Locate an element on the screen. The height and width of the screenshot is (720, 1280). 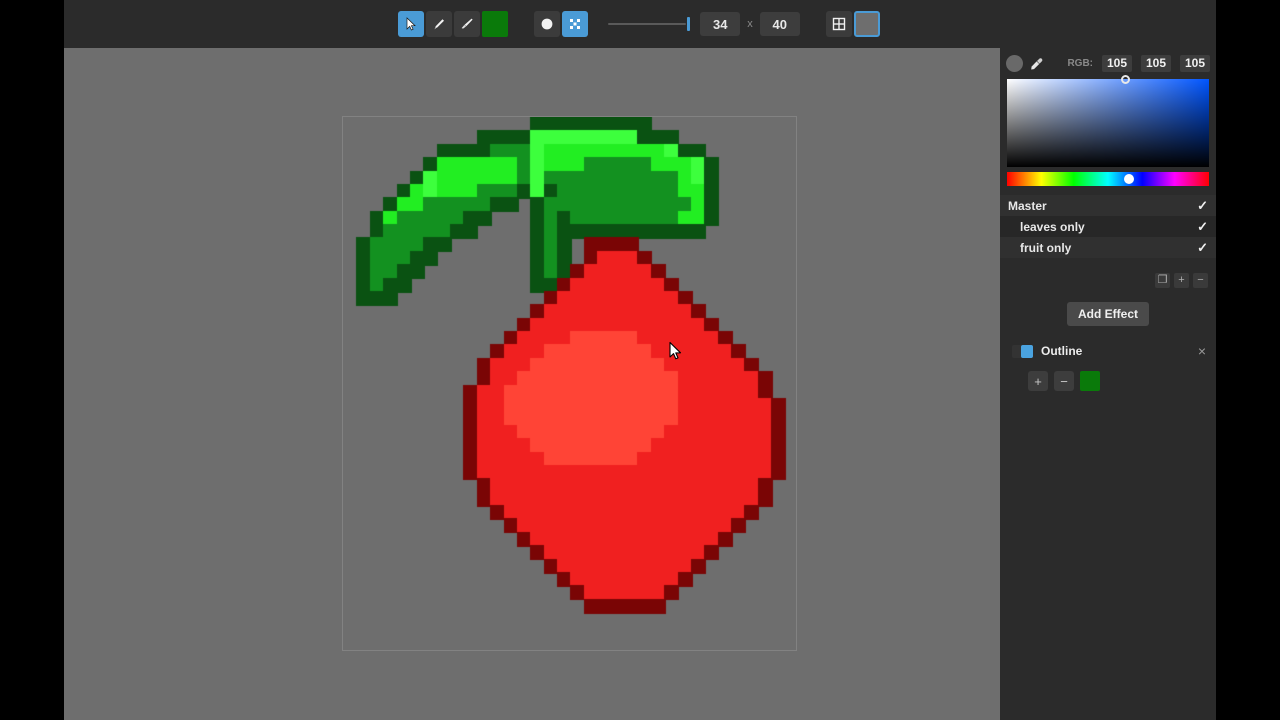
cursor-arrow-icon is located at coordinates (411, 24).